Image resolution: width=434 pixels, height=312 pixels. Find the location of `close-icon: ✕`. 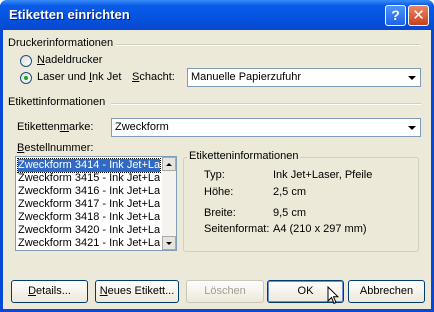

close-icon: ✕ is located at coordinates (418, 15).